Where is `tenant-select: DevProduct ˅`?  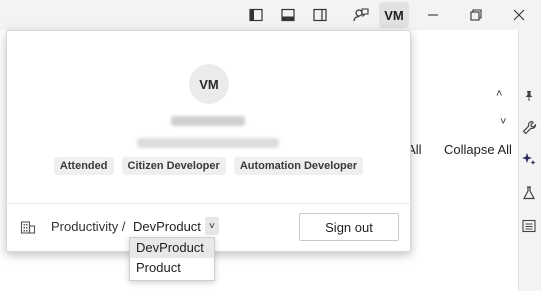
tenant-select: DevProduct ˅ is located at coordinates (176, 226).